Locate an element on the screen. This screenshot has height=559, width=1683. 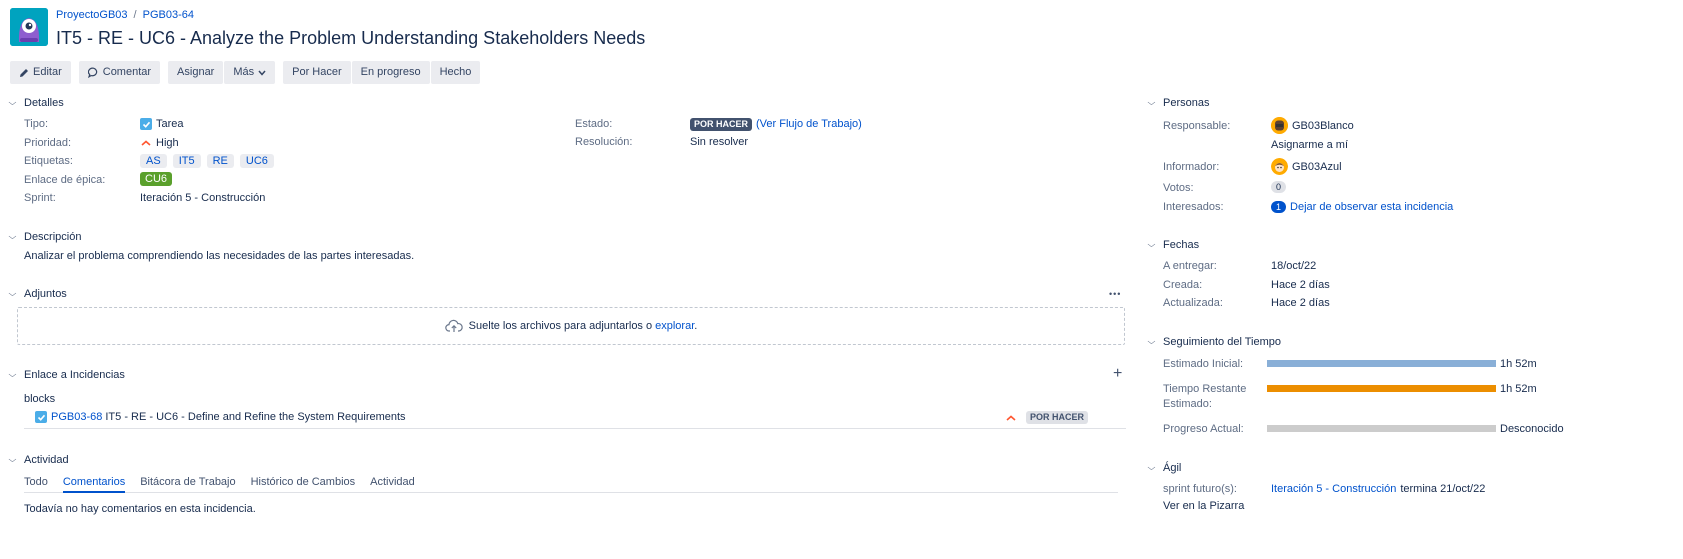
add-link-button: + is located at coordinates (1117, 374).